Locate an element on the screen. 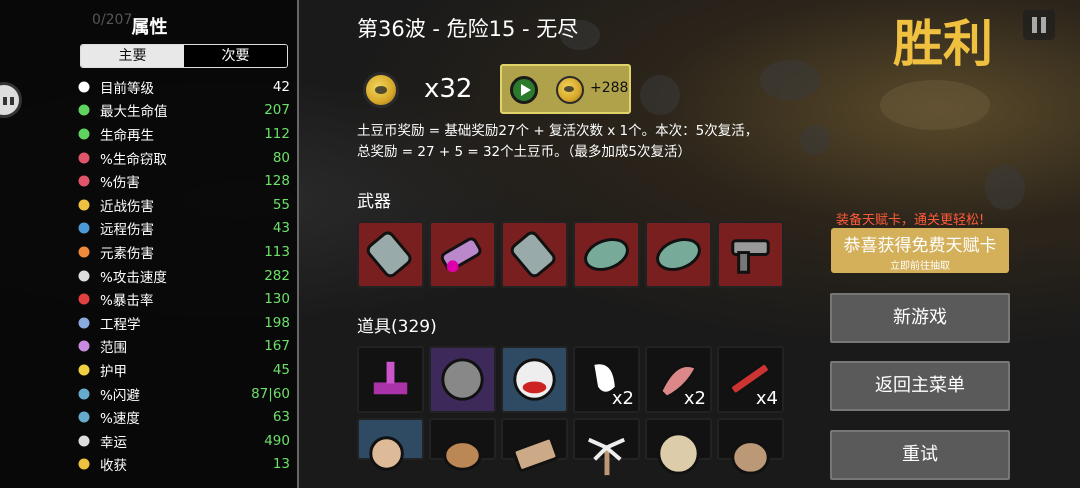  regen-icon is located at coordinates (84, 134).